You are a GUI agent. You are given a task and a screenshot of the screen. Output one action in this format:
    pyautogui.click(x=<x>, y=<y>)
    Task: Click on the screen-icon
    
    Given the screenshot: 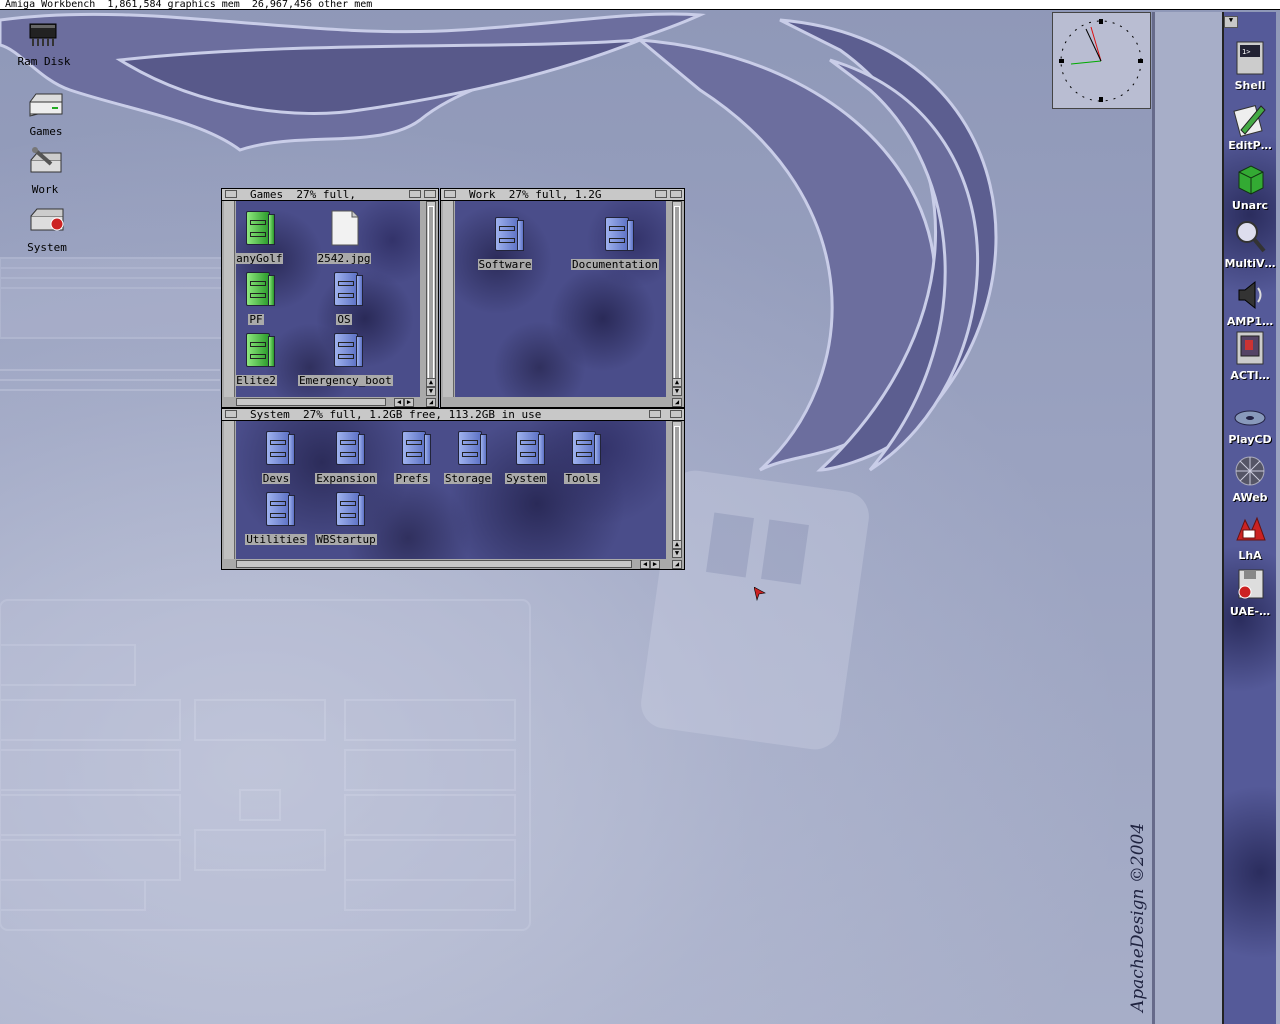 What is the action you would take?
    pyautogui.click(x=1250, y=349)
    